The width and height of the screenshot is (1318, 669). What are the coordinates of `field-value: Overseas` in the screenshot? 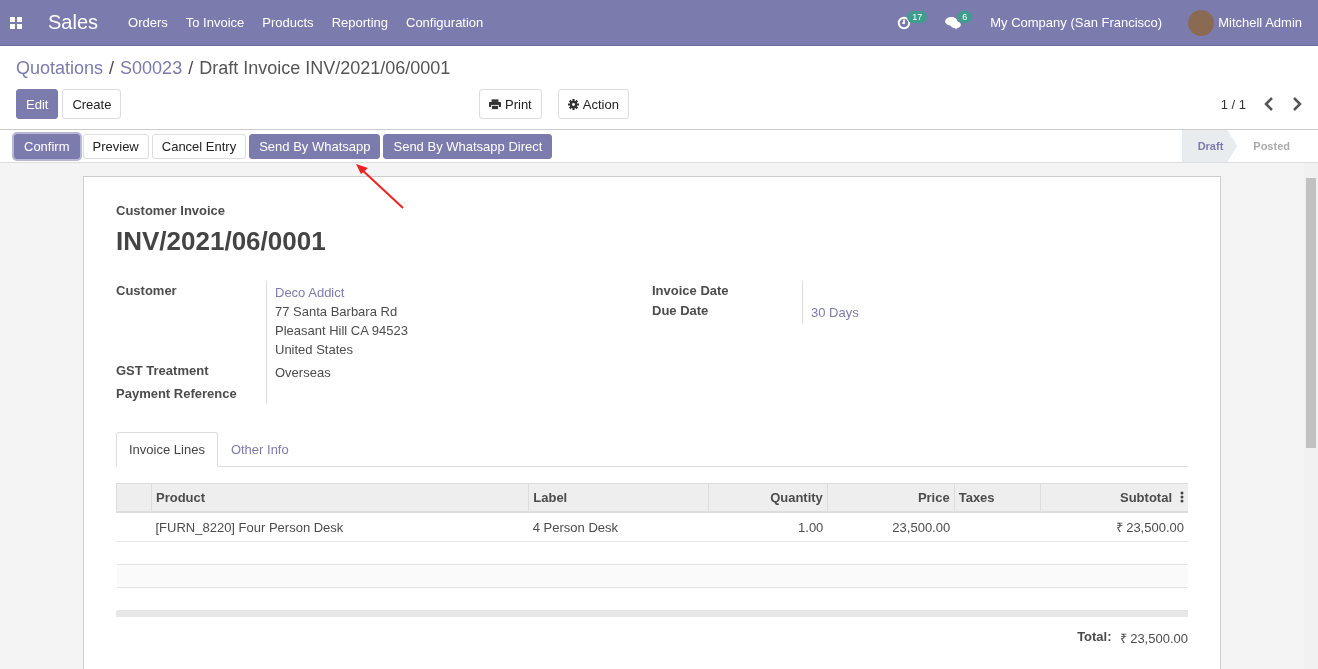 It's located at (303, 373).